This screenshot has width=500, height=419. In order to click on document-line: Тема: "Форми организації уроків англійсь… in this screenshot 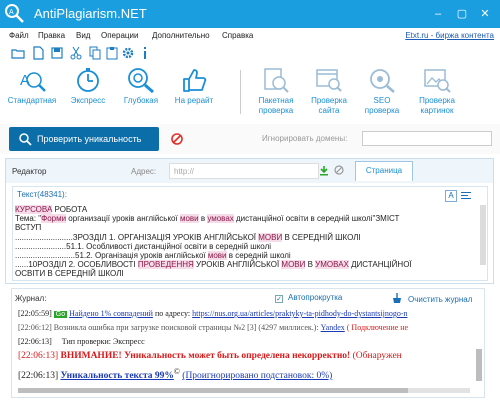, I will do `click(207, 219)`.